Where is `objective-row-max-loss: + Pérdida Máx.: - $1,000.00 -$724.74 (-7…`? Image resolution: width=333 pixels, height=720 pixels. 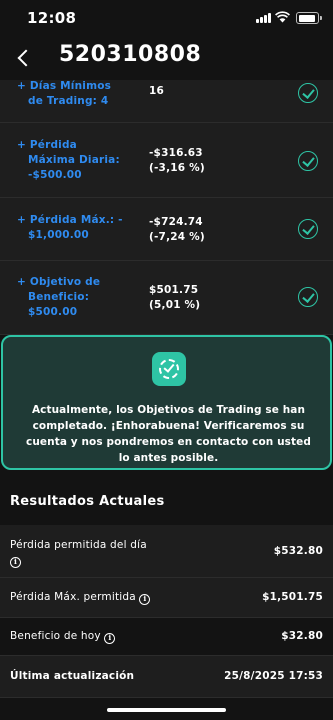 objective-row-max-loss: + Pérdida Máx.: - $1,000.00 -$724.74 (-7… is located at coordinates (166, 229).